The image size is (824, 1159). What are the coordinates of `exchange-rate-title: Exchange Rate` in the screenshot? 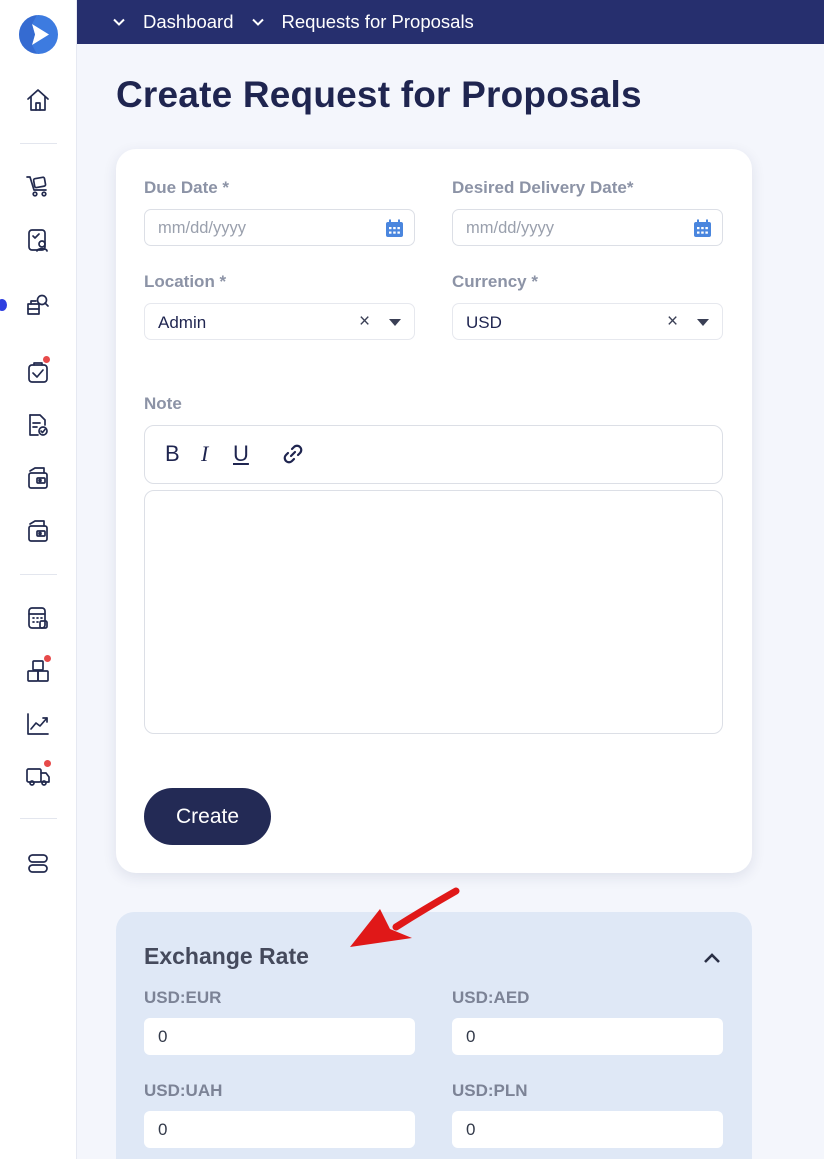 It's located at (226, 956).